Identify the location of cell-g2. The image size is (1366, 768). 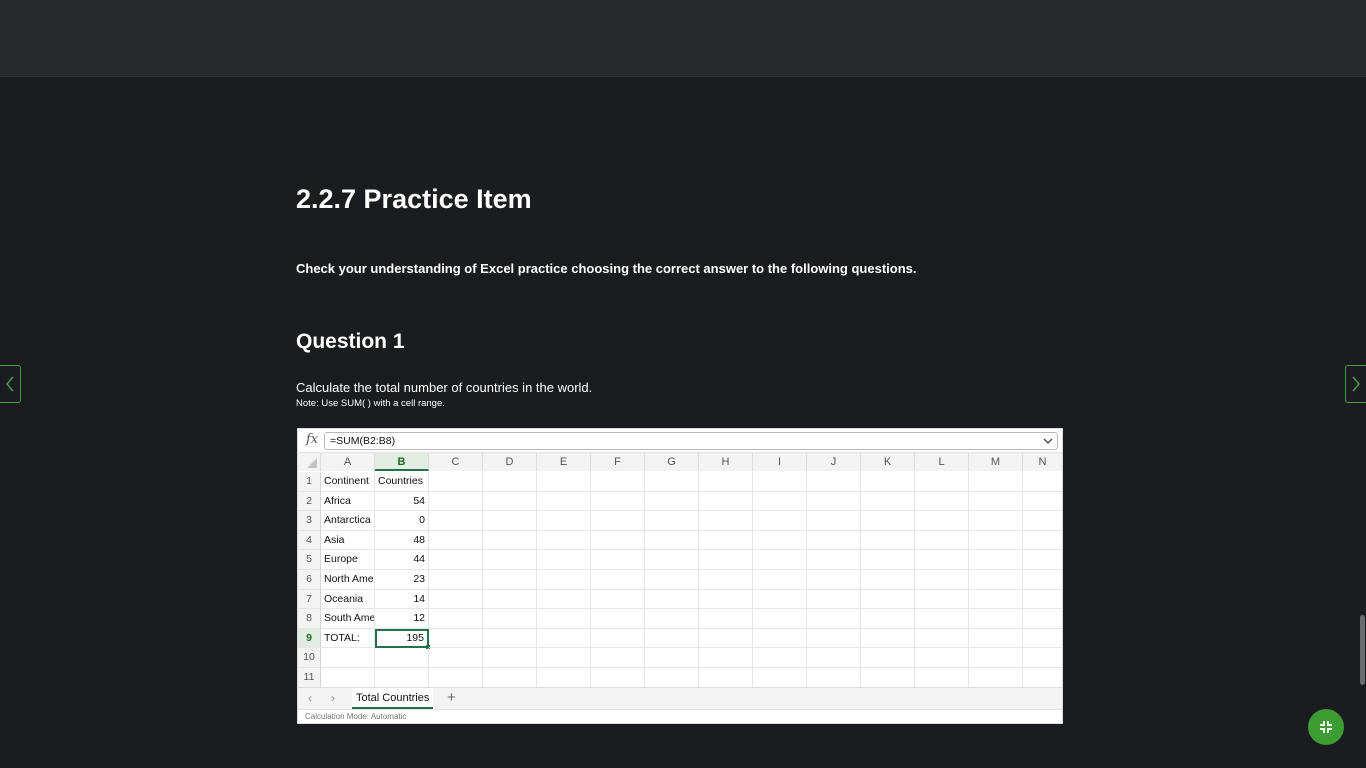
(672, 501).